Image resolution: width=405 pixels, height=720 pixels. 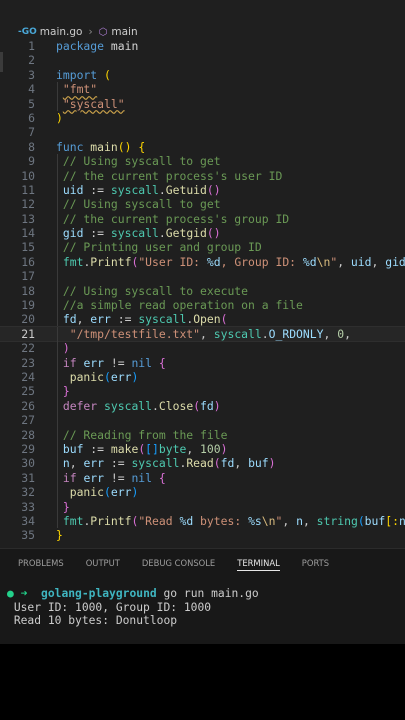 I want to click on code-line: 2, so click(x=202, y=60).